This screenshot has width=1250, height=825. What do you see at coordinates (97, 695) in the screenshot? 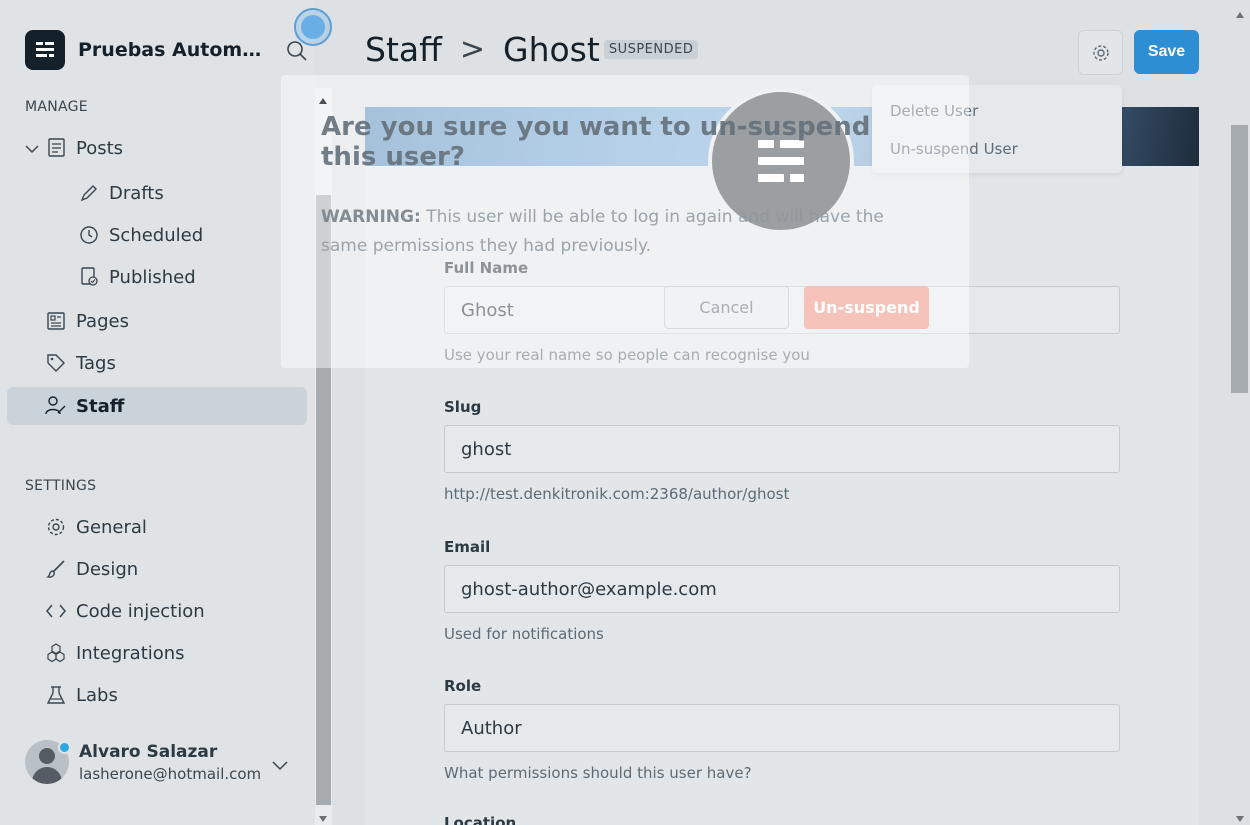
I see `sidebar-item-label: Labs` at bounding box center [97, 695].